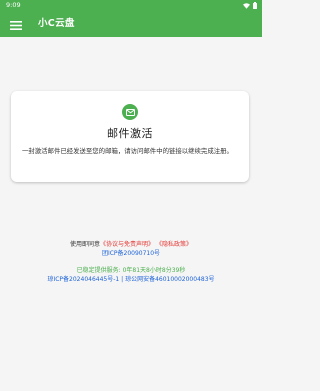 The width and height of the screenshot is (320, 391). I want to click on terms-link: 《协议与免责声明》, so click(127, 244).